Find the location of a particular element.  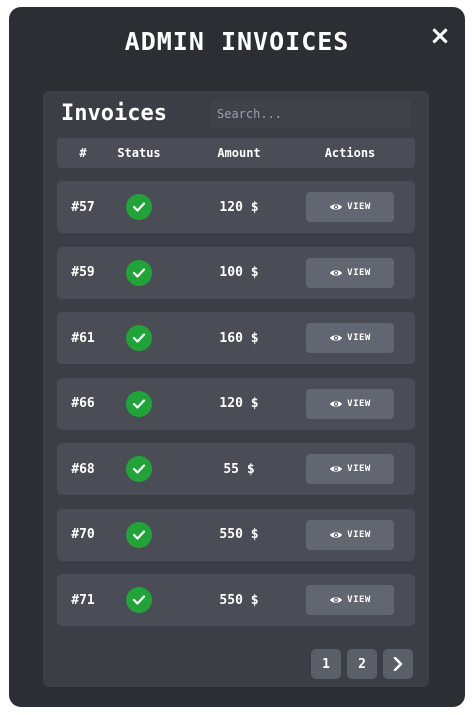

table-row: #70 550 $ VIEW is located at coordinates (236, 534).